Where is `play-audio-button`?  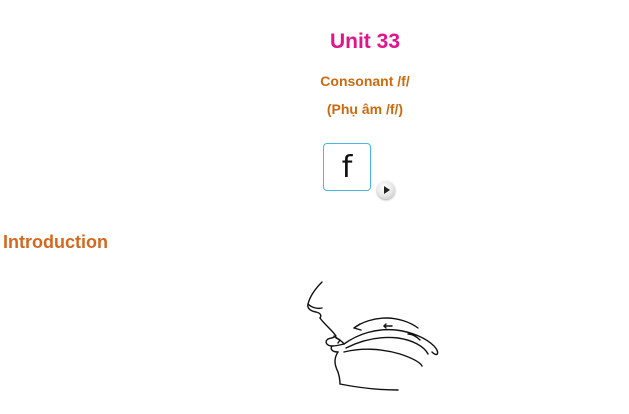 play-audio-button is located at coordinates (386, 190).